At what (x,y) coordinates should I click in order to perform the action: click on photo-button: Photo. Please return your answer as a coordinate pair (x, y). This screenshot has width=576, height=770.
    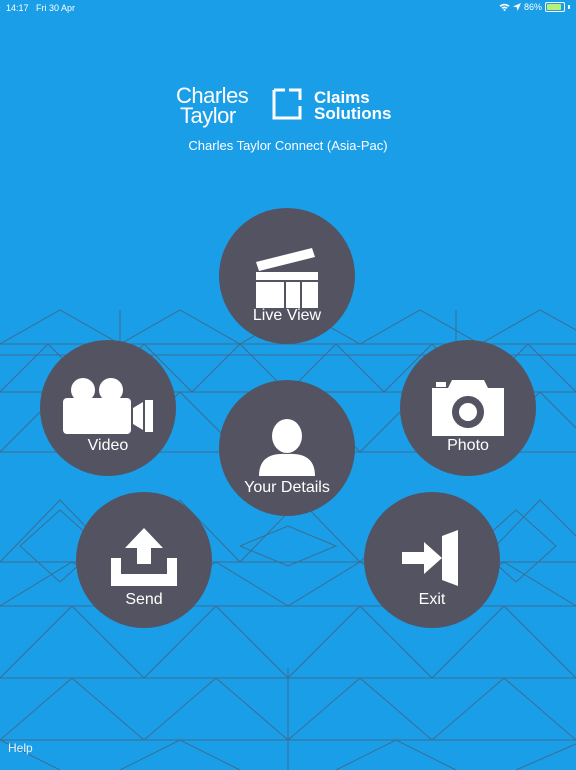
    Looking at the image, I should click on (468, 408).